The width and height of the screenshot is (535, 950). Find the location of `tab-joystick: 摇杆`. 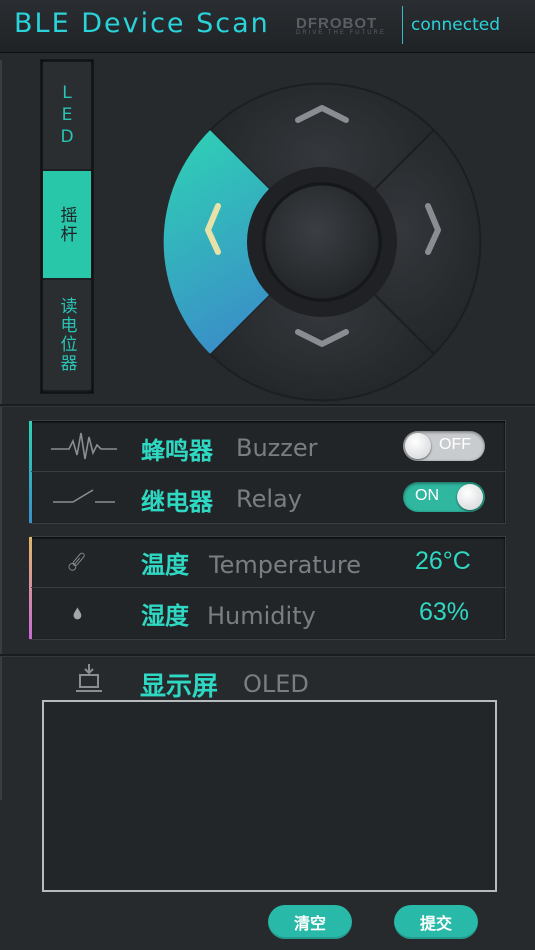

tab-joystick: 摇杆 is located at coordinates (67, 224).